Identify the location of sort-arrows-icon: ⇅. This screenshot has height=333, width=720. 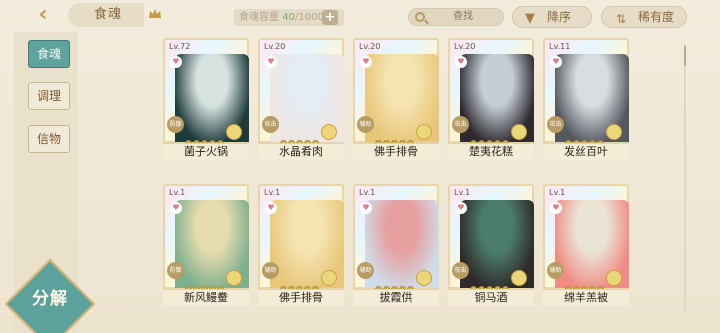
(621, 19).